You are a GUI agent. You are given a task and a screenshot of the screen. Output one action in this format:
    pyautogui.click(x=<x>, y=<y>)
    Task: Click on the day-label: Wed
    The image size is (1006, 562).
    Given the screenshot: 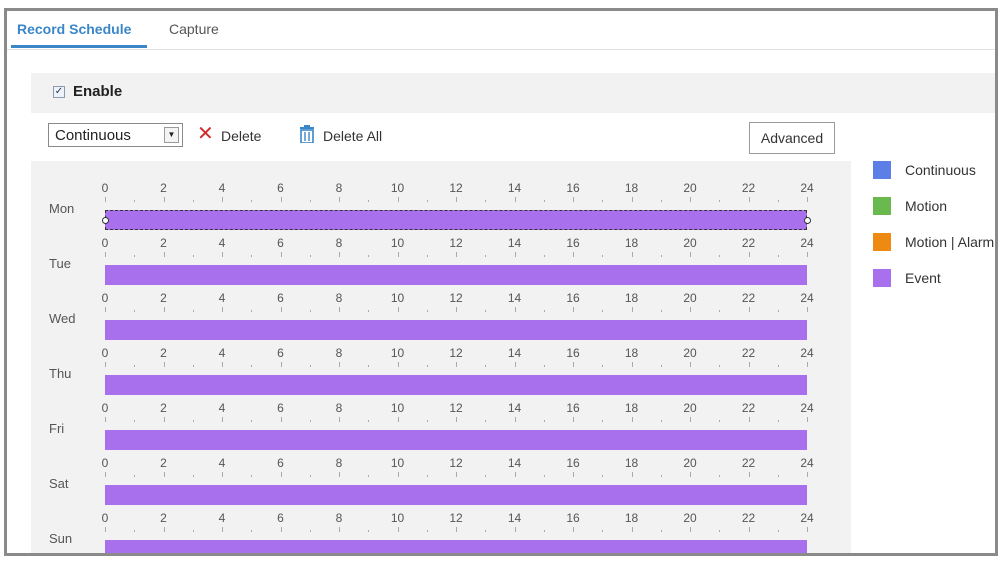 What is the action you would take?
    pyautogui.click(x=62, y=318)
    